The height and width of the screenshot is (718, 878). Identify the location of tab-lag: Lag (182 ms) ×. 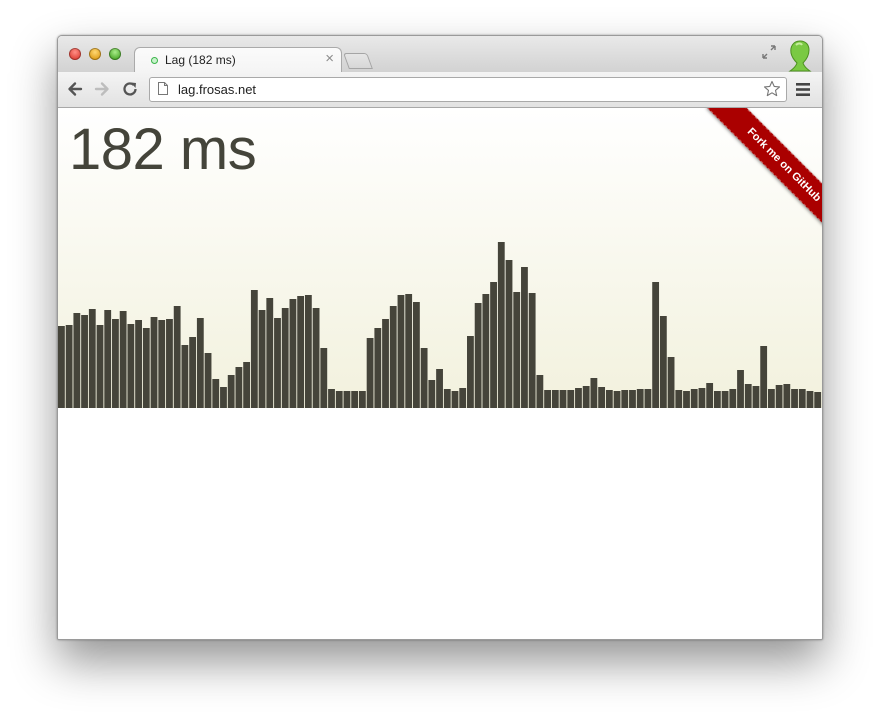
(238, 60).